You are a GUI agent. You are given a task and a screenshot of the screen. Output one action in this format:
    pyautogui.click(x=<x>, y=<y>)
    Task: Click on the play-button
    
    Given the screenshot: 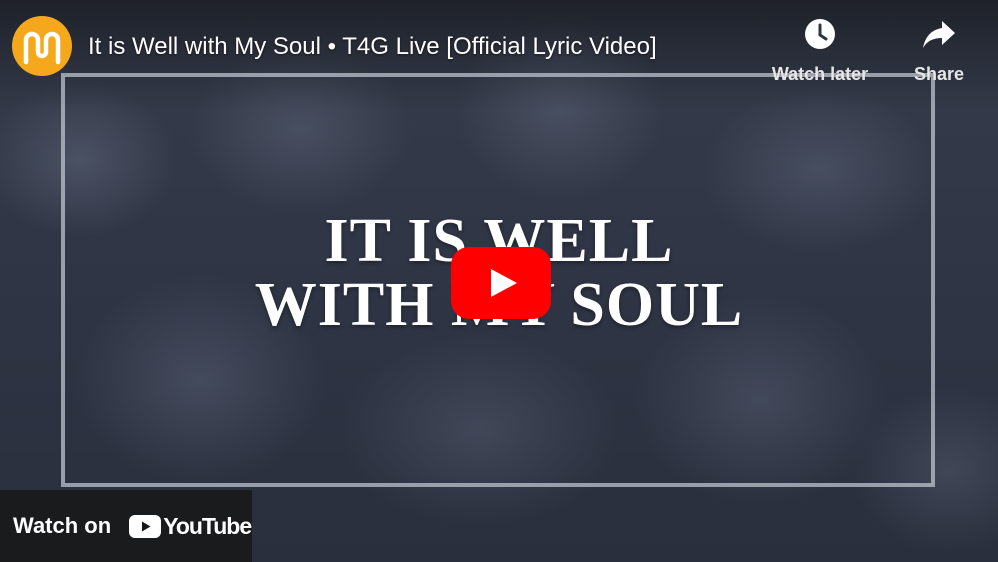 What is the action you would take?
    pyautogui.click(x=501, y=283)
    